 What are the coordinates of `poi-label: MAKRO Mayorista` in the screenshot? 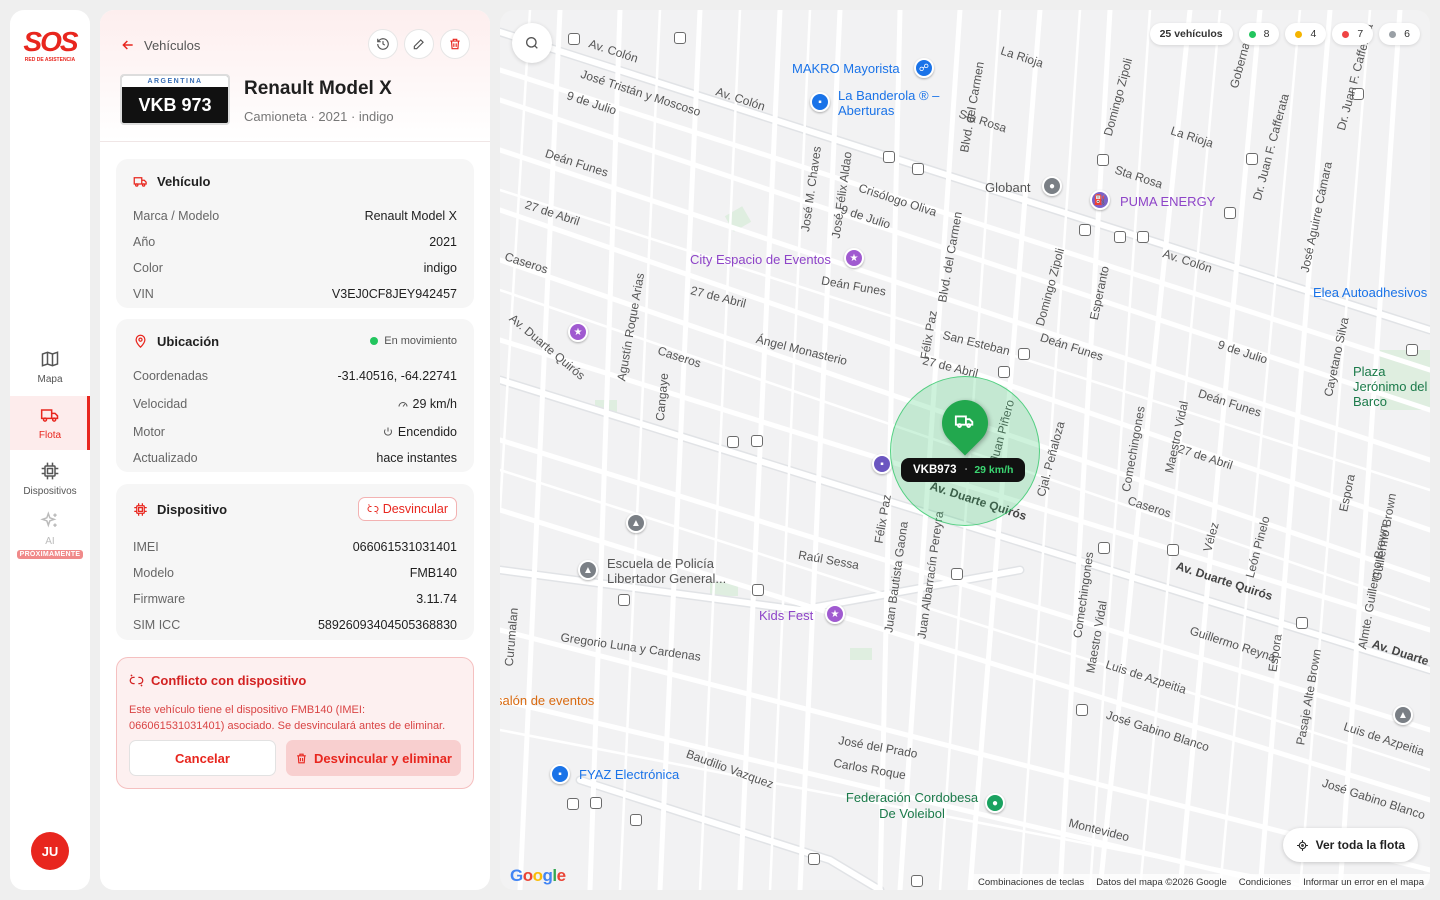 It's located at (846, 68).